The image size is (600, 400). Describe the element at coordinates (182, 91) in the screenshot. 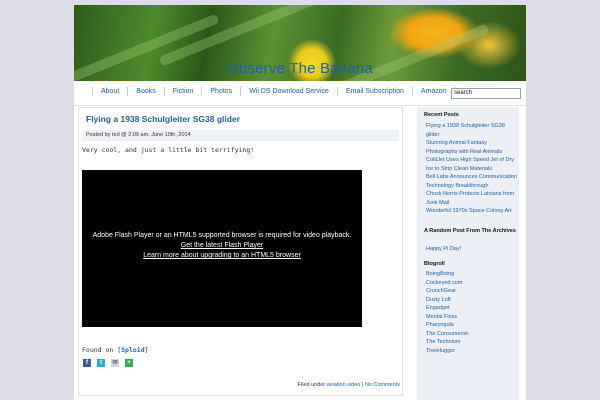

I see `nav-item-fiction: Fiction` at that location.